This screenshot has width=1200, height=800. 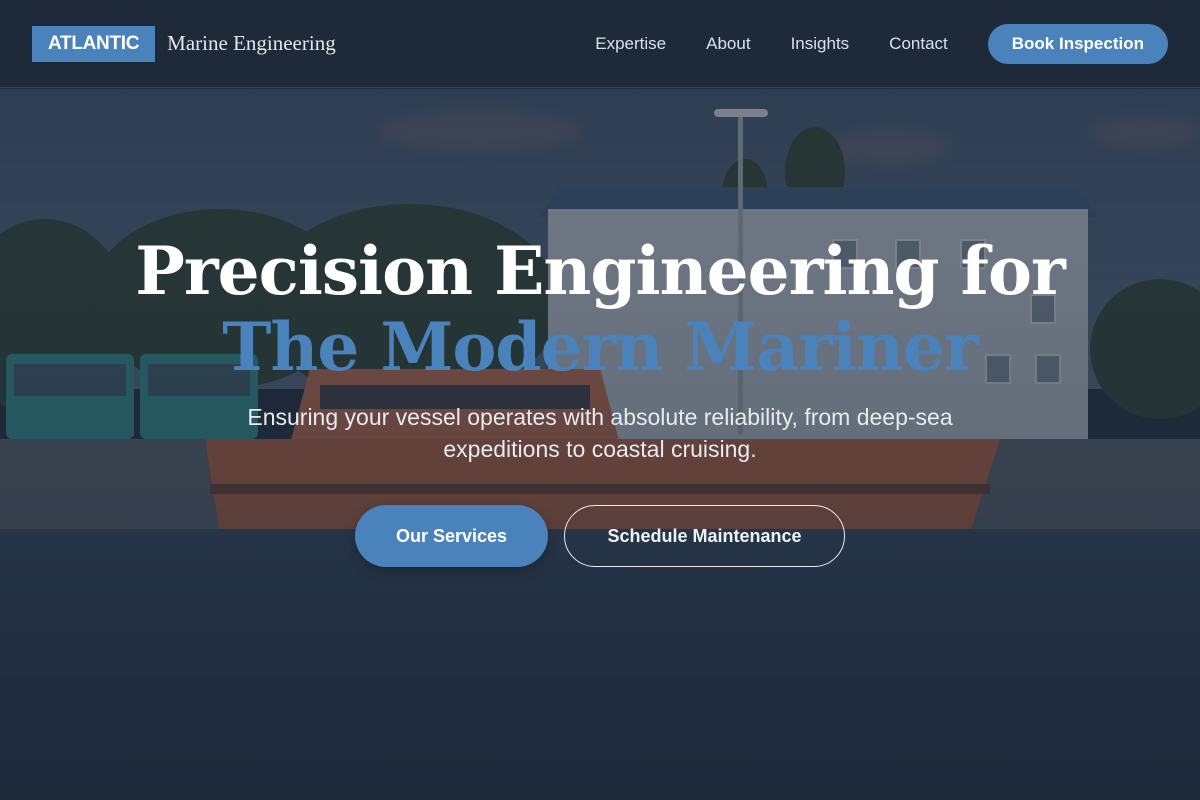 I want to click on hero-title: Precision Engineering for, so click(x=600, y=271).